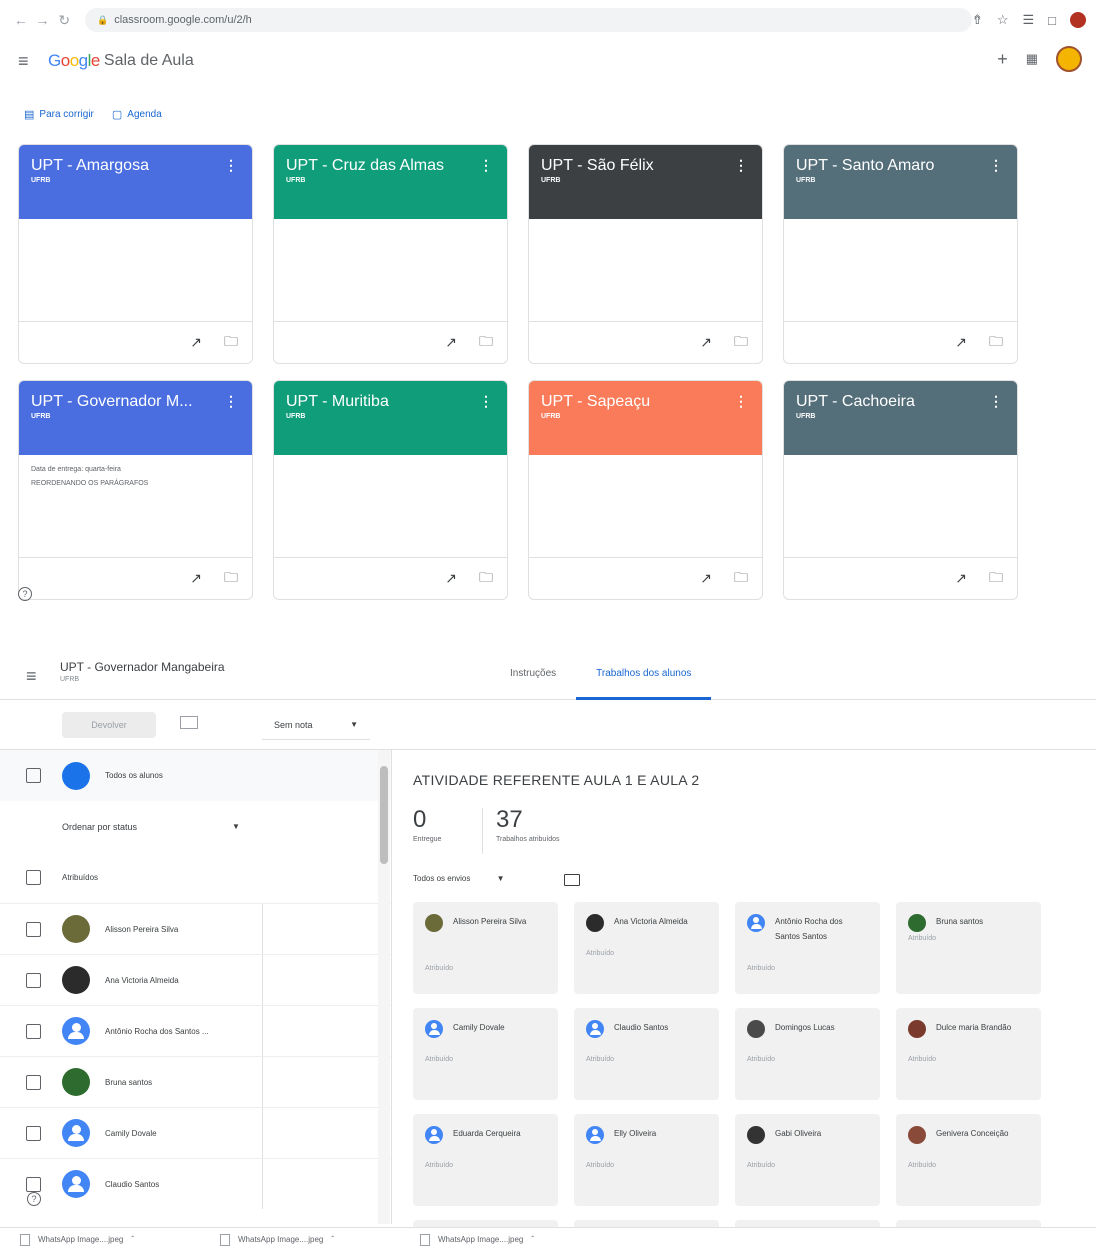 The height and width of the screenshot is (1251, 1096). I want to click on student-submission-card: Camily Dovale Atribuído, so click(485, 1054).